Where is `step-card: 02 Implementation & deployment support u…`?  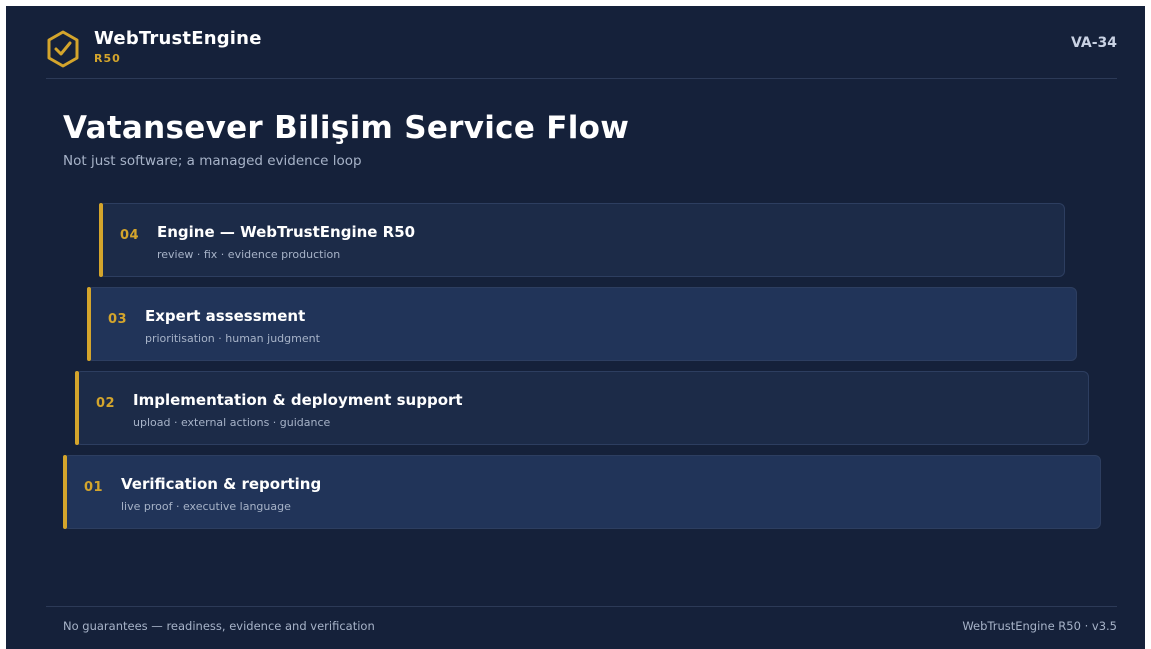 step-card: 02 Implementation & deployment support u… is located at coordinates (582, 408).